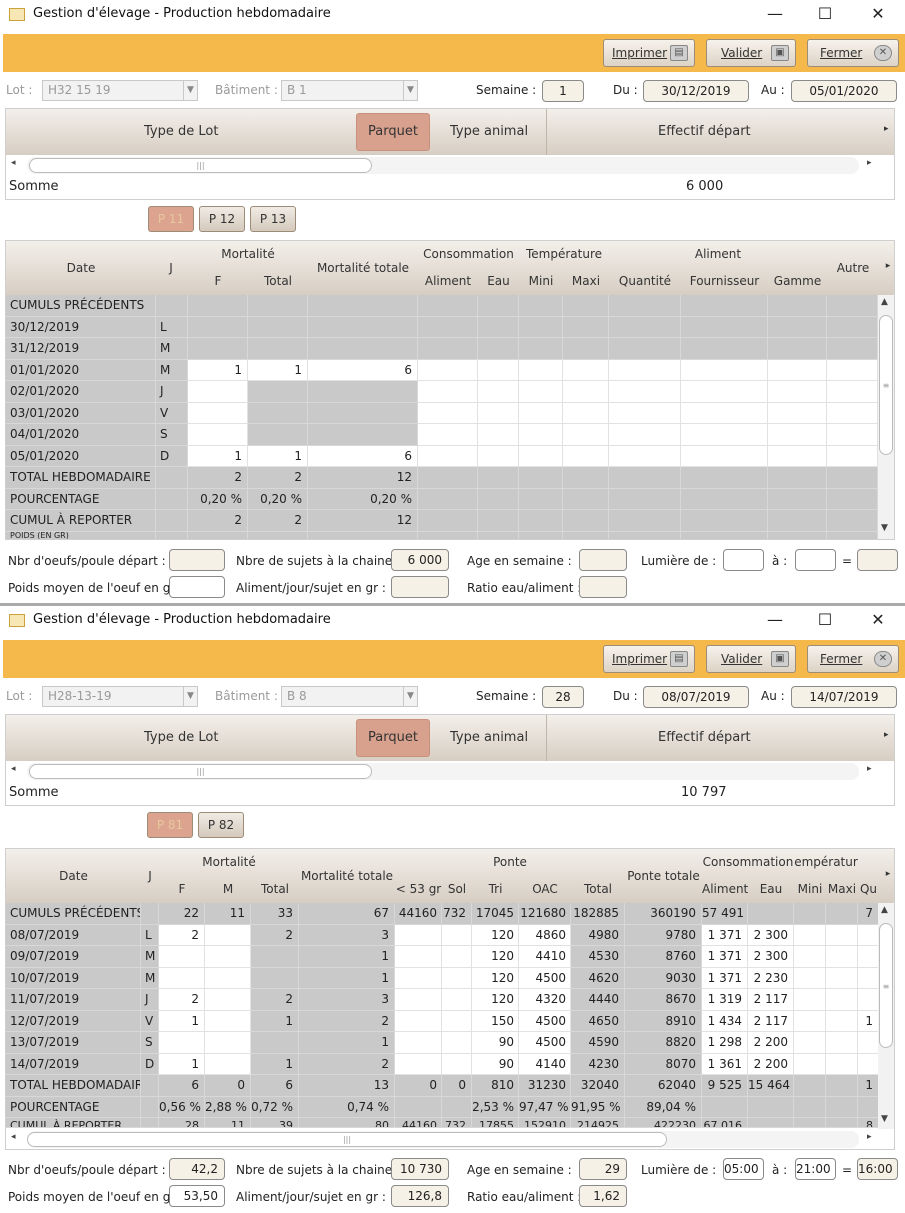  I want to click on date-to-field: 14/07/2019, so click(844, 697).